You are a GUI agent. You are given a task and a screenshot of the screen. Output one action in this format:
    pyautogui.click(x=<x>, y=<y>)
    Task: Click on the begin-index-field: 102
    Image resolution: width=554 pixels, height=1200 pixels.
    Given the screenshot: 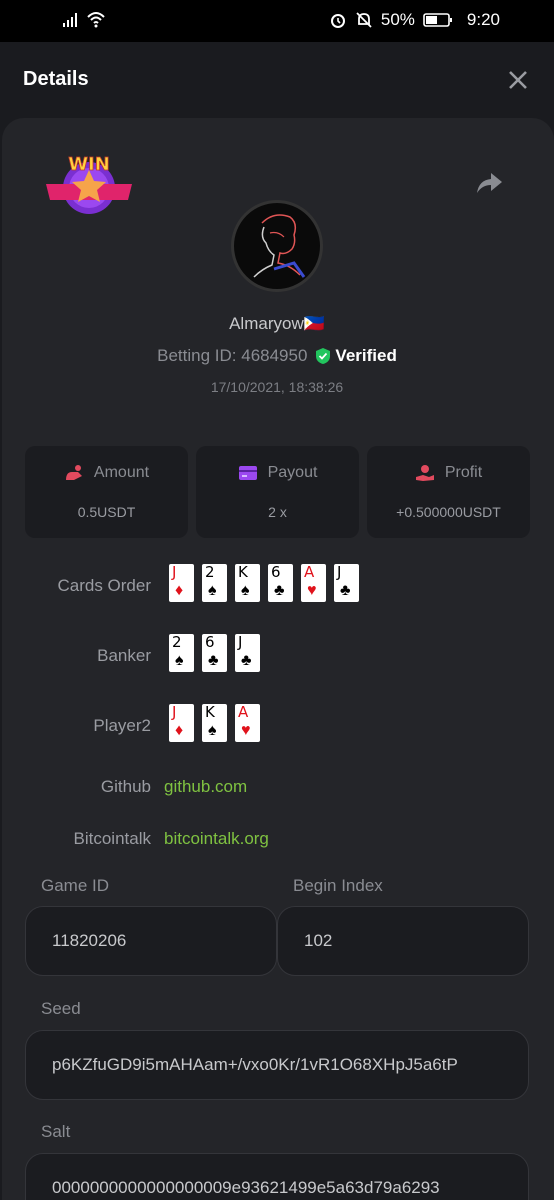 What is the action you would take?
    pyautogui.click(x=403, y=941)
    